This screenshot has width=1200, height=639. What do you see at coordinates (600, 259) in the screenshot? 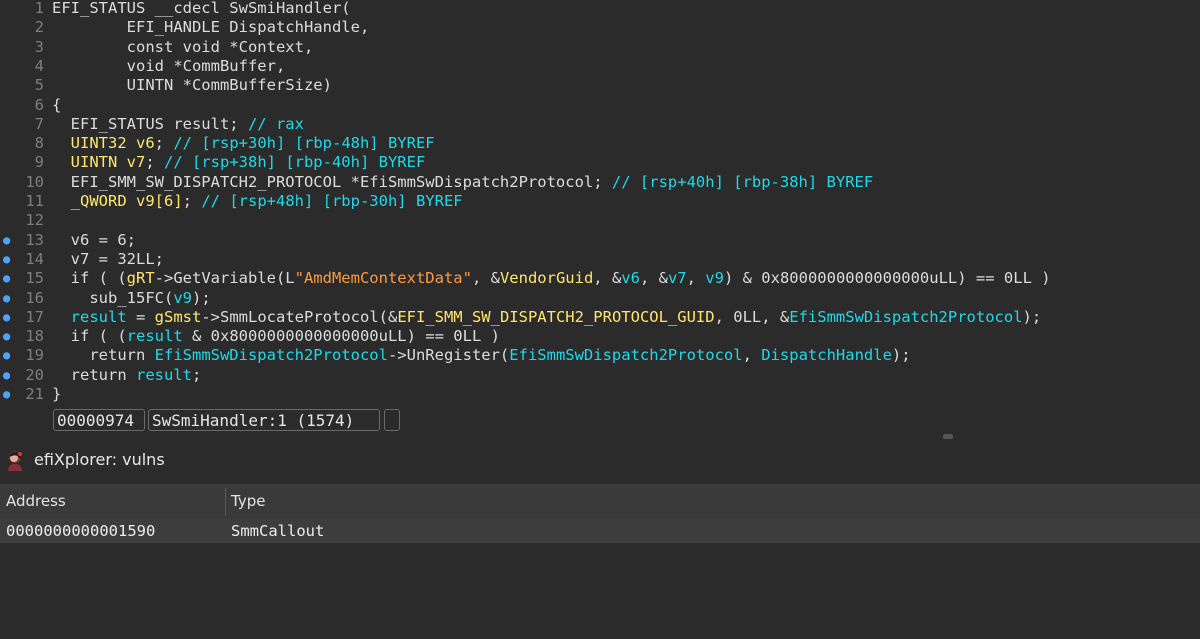
I see `code-line: ● 14 v7 = 32LL;` at bounding box center [600, 259].